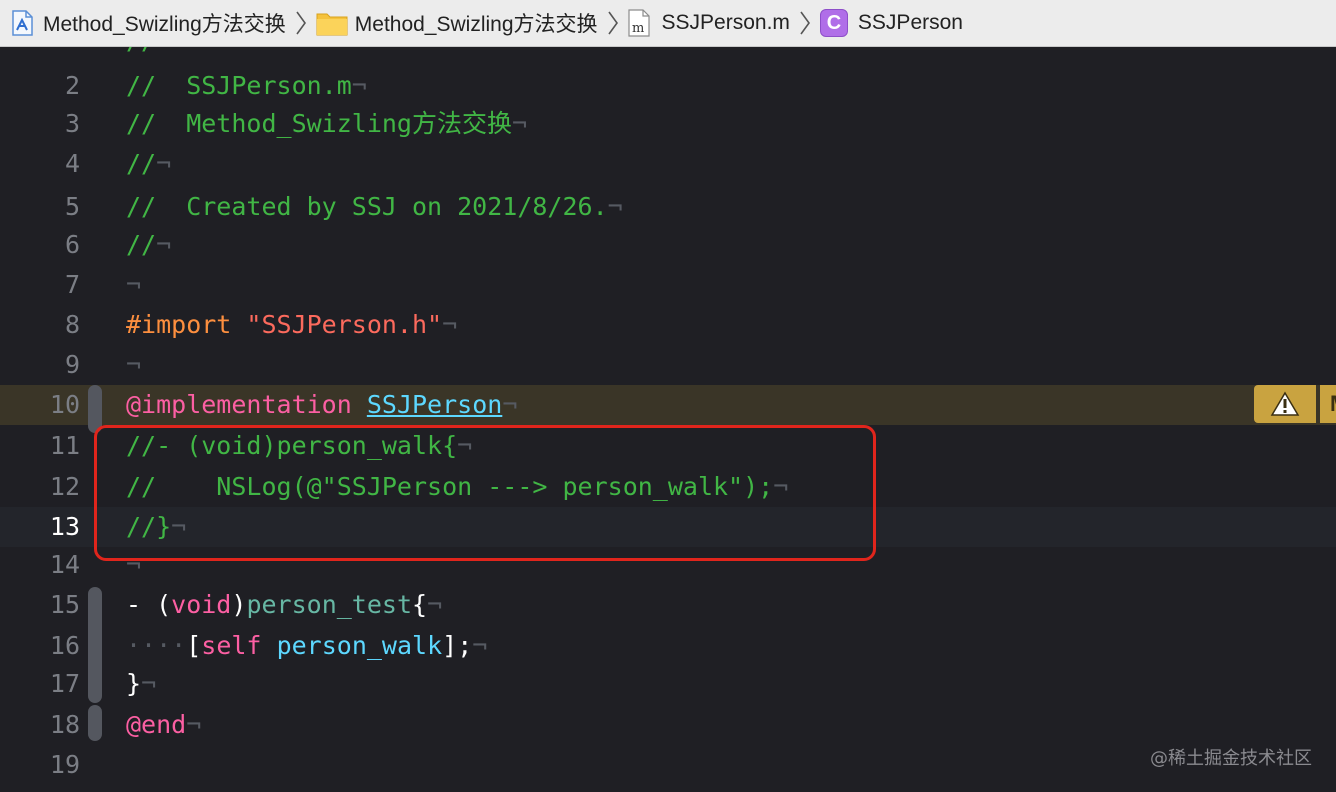  Describe the element at coordinates (72, 123) in the screenshot. I see `line-number: 3` at that location.